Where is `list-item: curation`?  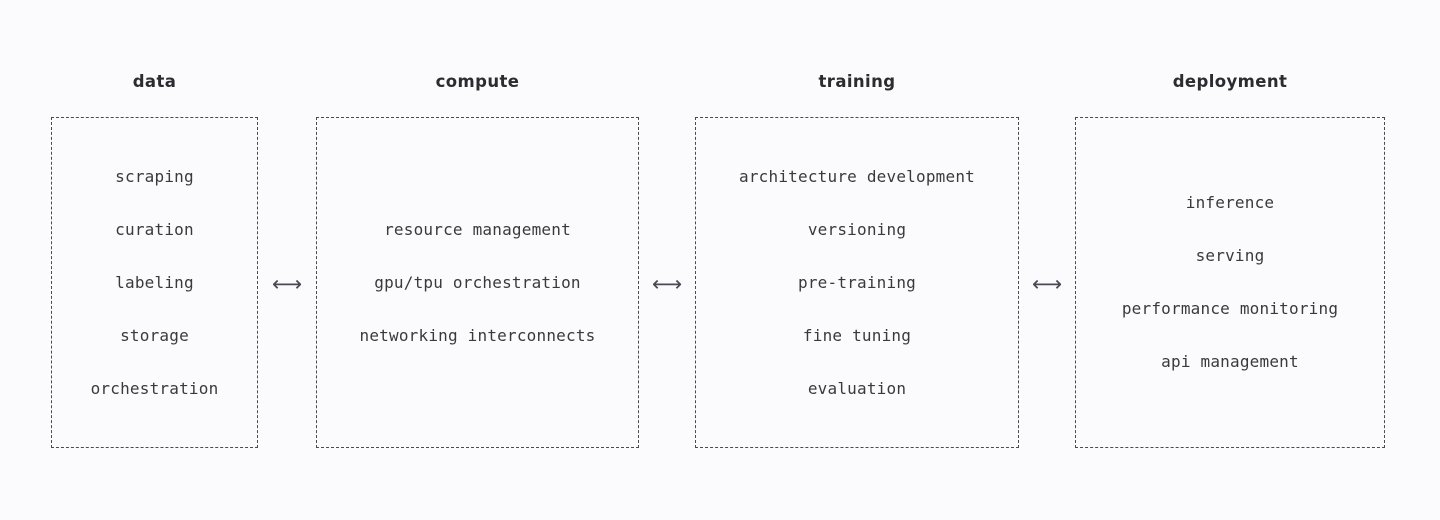
list-item: curation is located at coordinates (154, 229).